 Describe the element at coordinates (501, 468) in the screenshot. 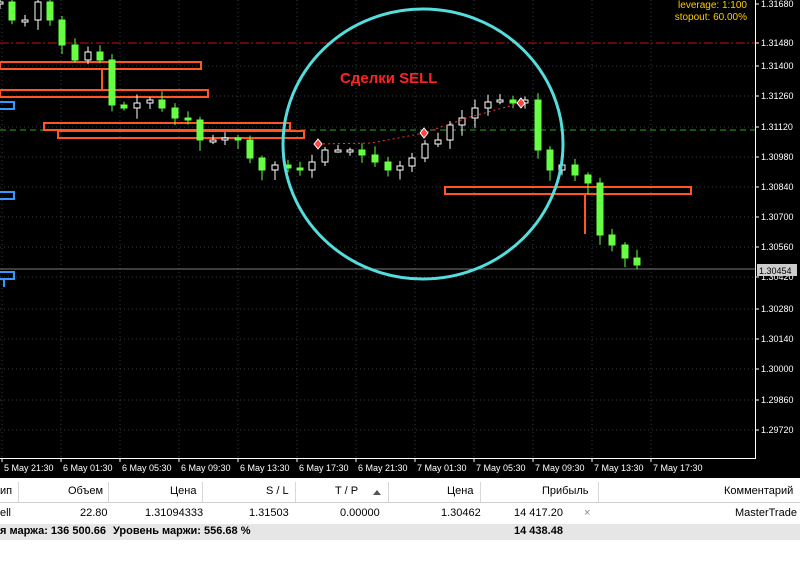

I see `time-tick-label: 7 May 05:30` at that location.